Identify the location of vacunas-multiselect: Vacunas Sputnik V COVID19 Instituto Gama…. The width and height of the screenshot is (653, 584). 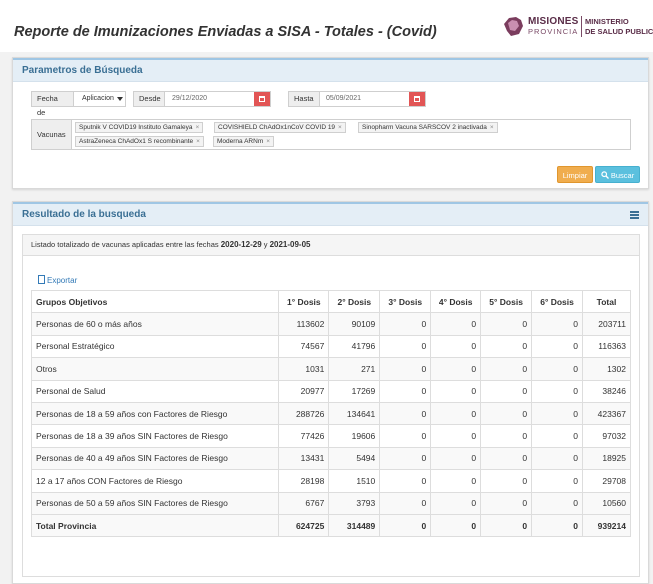
(331, 134).